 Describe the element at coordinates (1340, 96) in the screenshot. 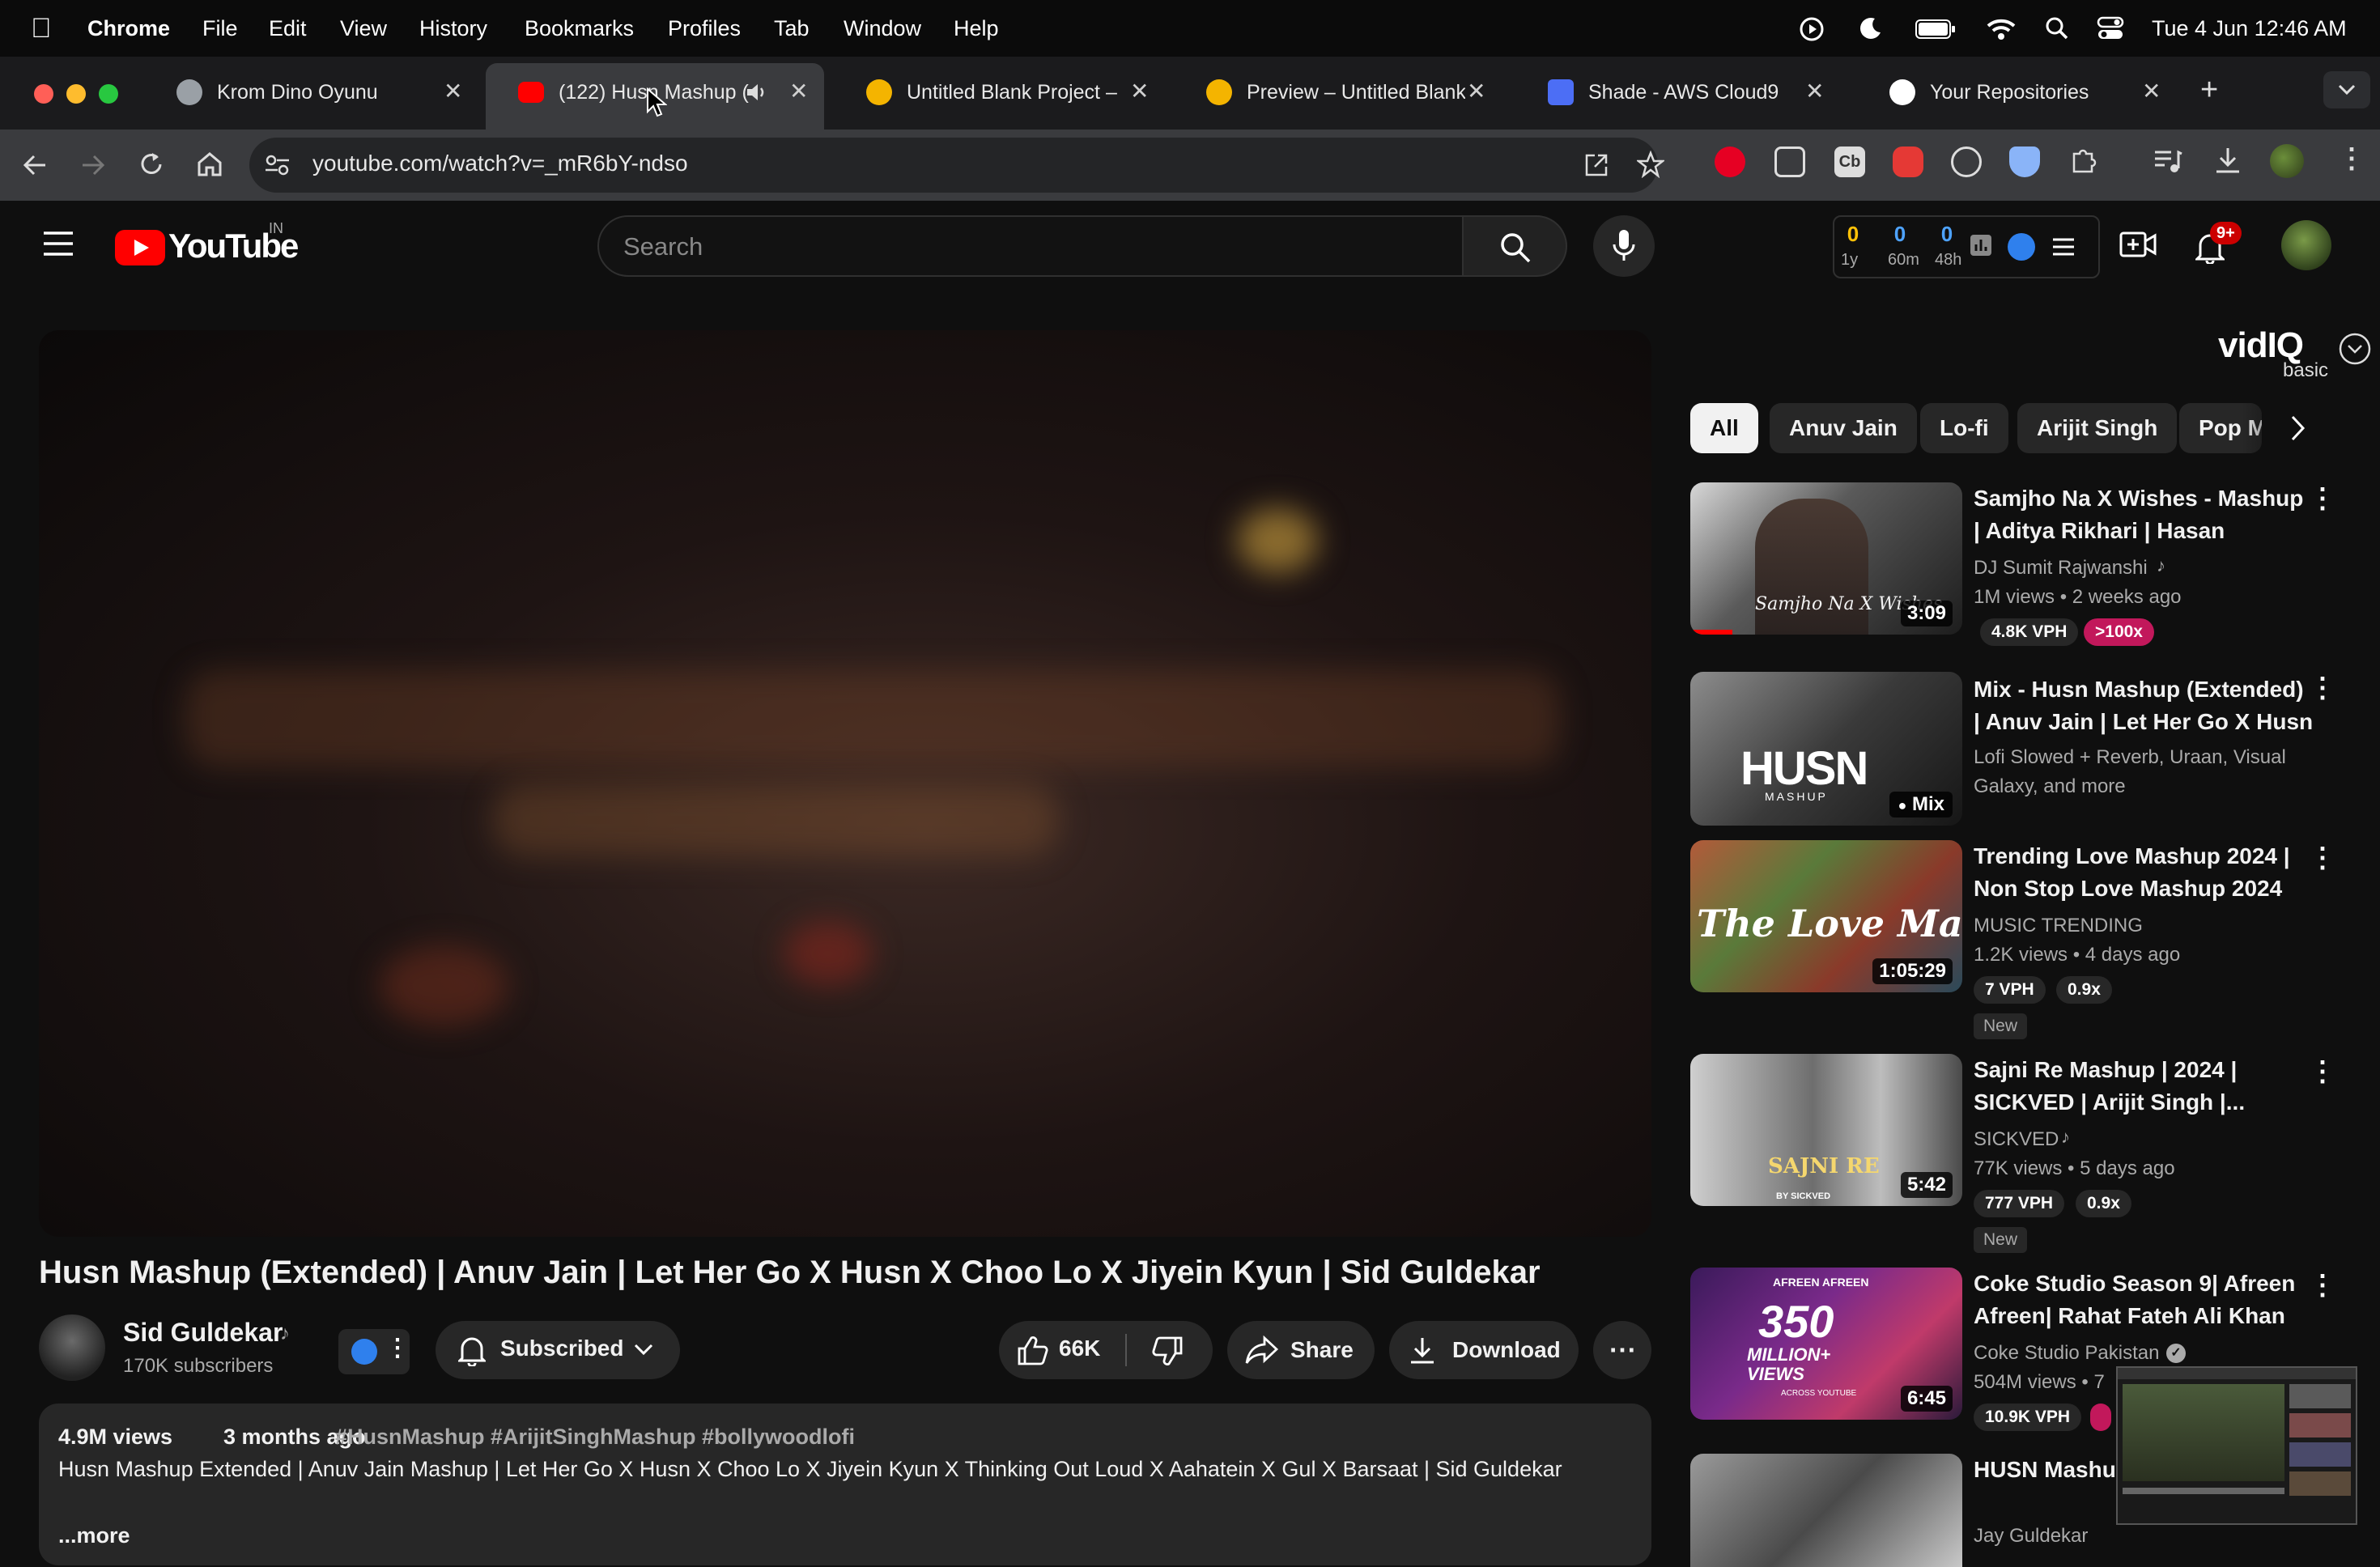

I see `tab-preview: Preview – Untitled Blank ✕` at that location.